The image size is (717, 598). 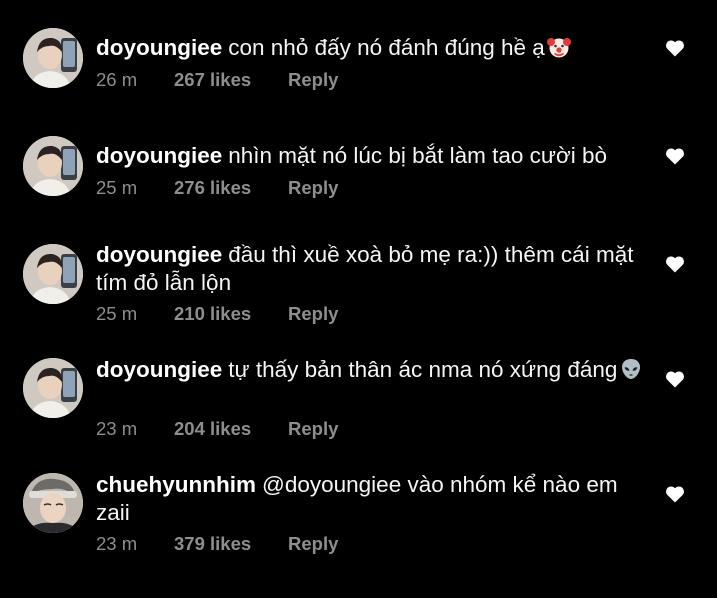 I want to click on comment-text: tự thấy bản thân ác nma nó xứng đáng, so click(x=423, y=369).